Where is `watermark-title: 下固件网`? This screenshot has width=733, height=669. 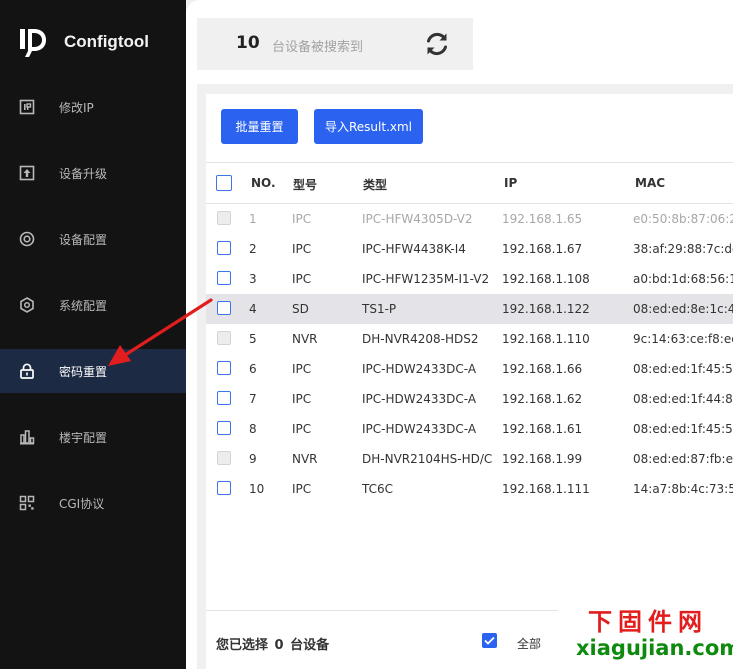 watermark-title: 下固件网 is located at coordinates (648, 622).